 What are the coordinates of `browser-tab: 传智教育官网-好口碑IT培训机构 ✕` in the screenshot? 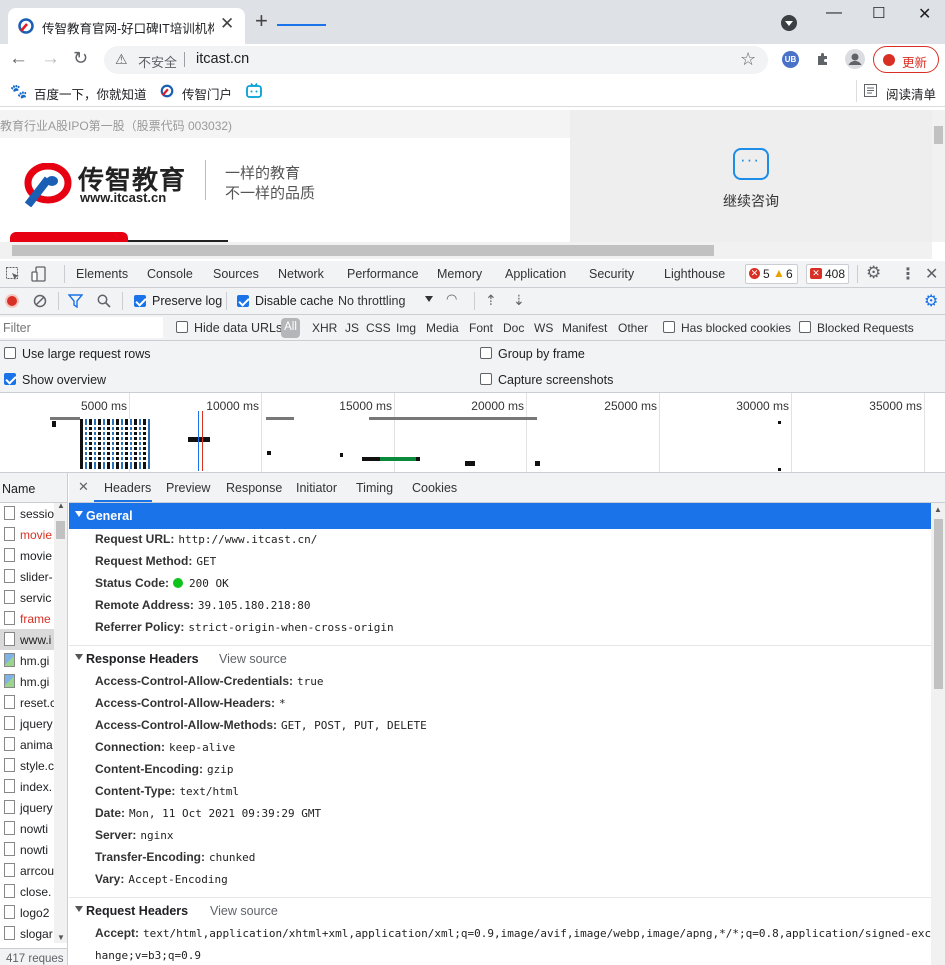 It's located at (126, 26).